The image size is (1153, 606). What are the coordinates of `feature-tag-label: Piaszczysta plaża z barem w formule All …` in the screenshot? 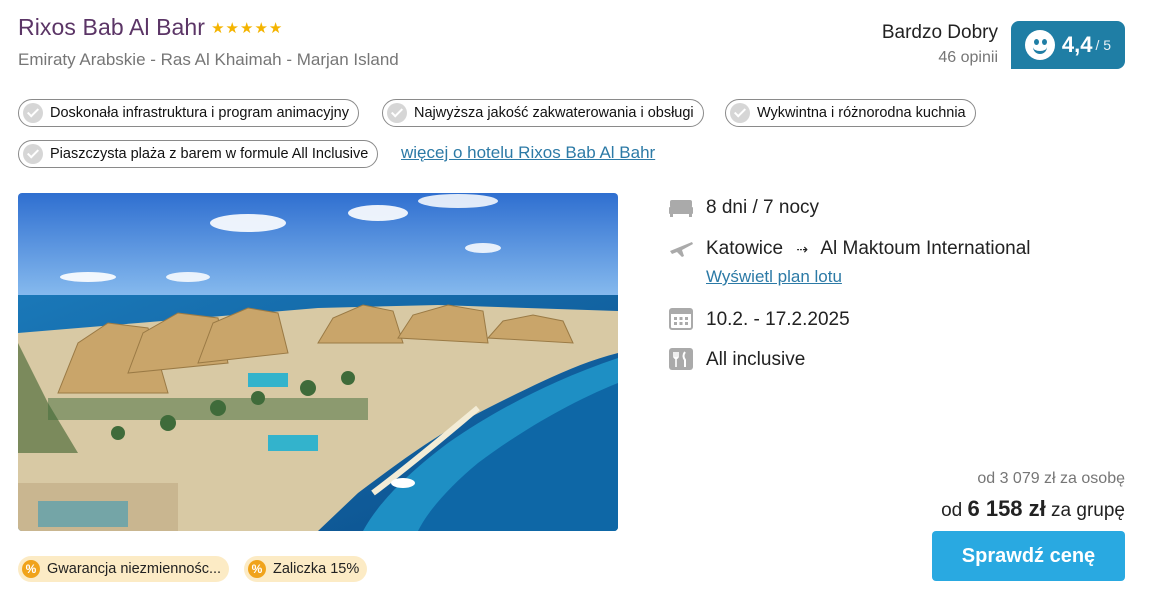 It's located at (209, 154).